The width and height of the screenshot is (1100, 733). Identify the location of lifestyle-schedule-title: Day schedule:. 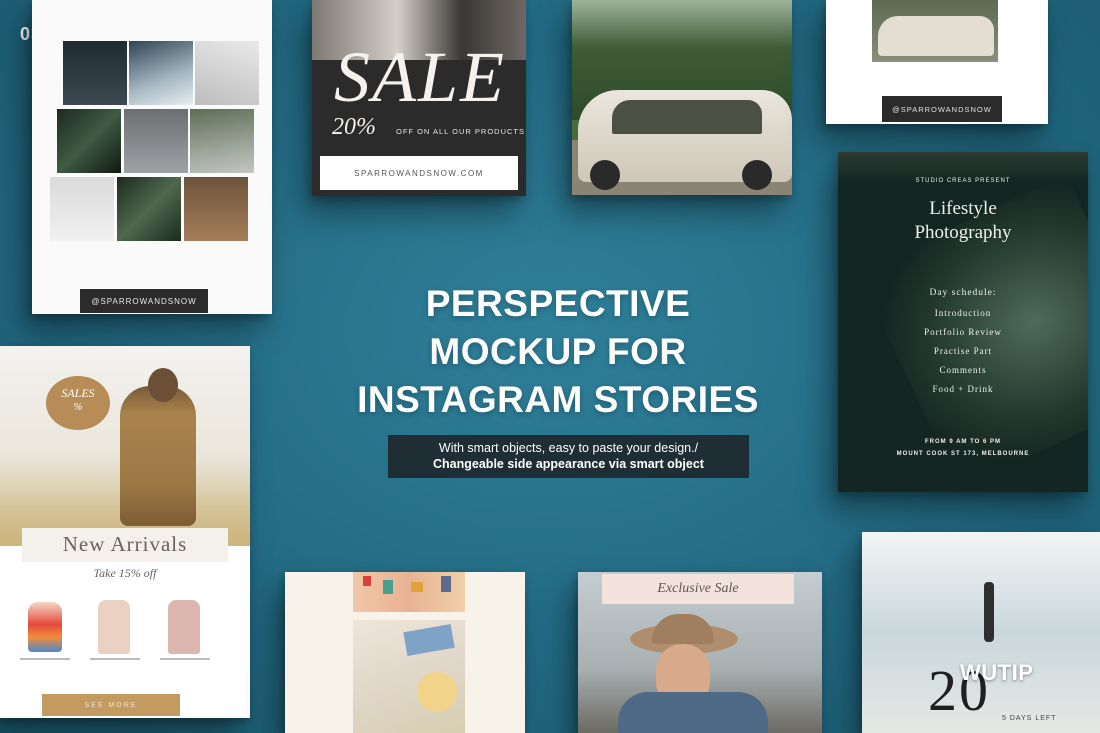
(963, 293).